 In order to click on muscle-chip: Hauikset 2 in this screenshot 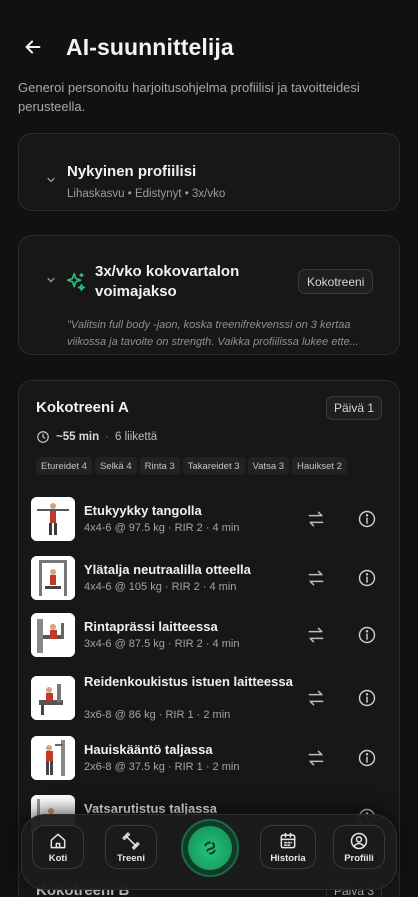, I will do `click(319, 466)`.